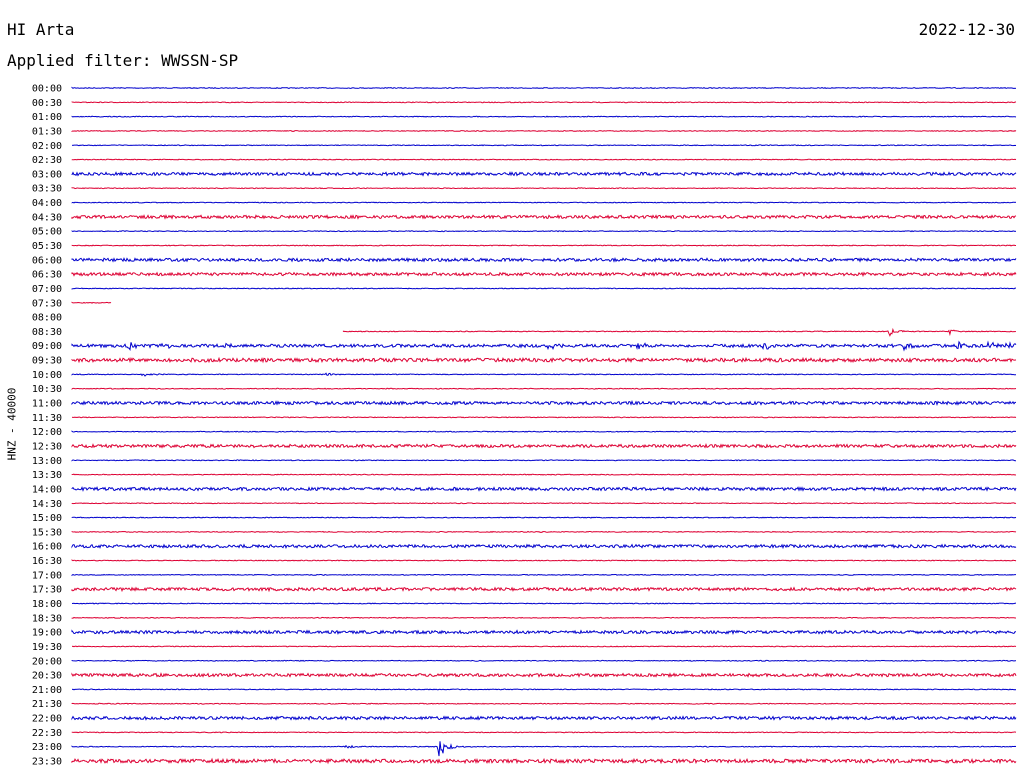 Image resolution: width=1024 pixels, height=780 pixels. What do you see at coordinates (47, 404) in the screenshot?
I see `time-label: 11:00` at bounding box center [47, 404].